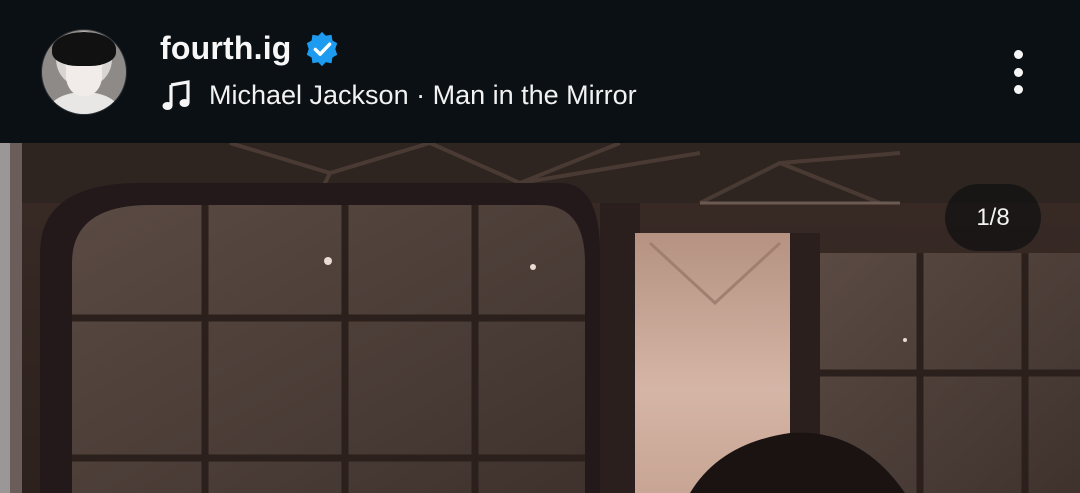 This screenshot has width=1080, height=493. What do you see at coordinates (226, 48) in the screenshot?
I see `username: fourth.ig` at bounding box center [226, 48].